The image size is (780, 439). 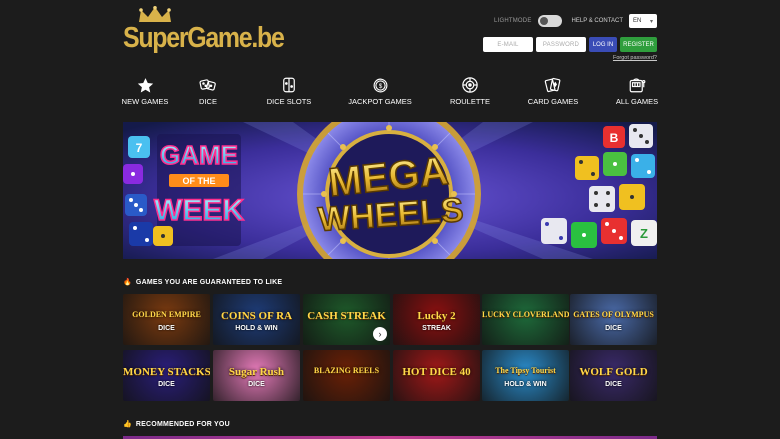 What do you see at coordinates (139, 148) in the screenshot?
I see `svg-text: 7` at bounding box center [139, 148].